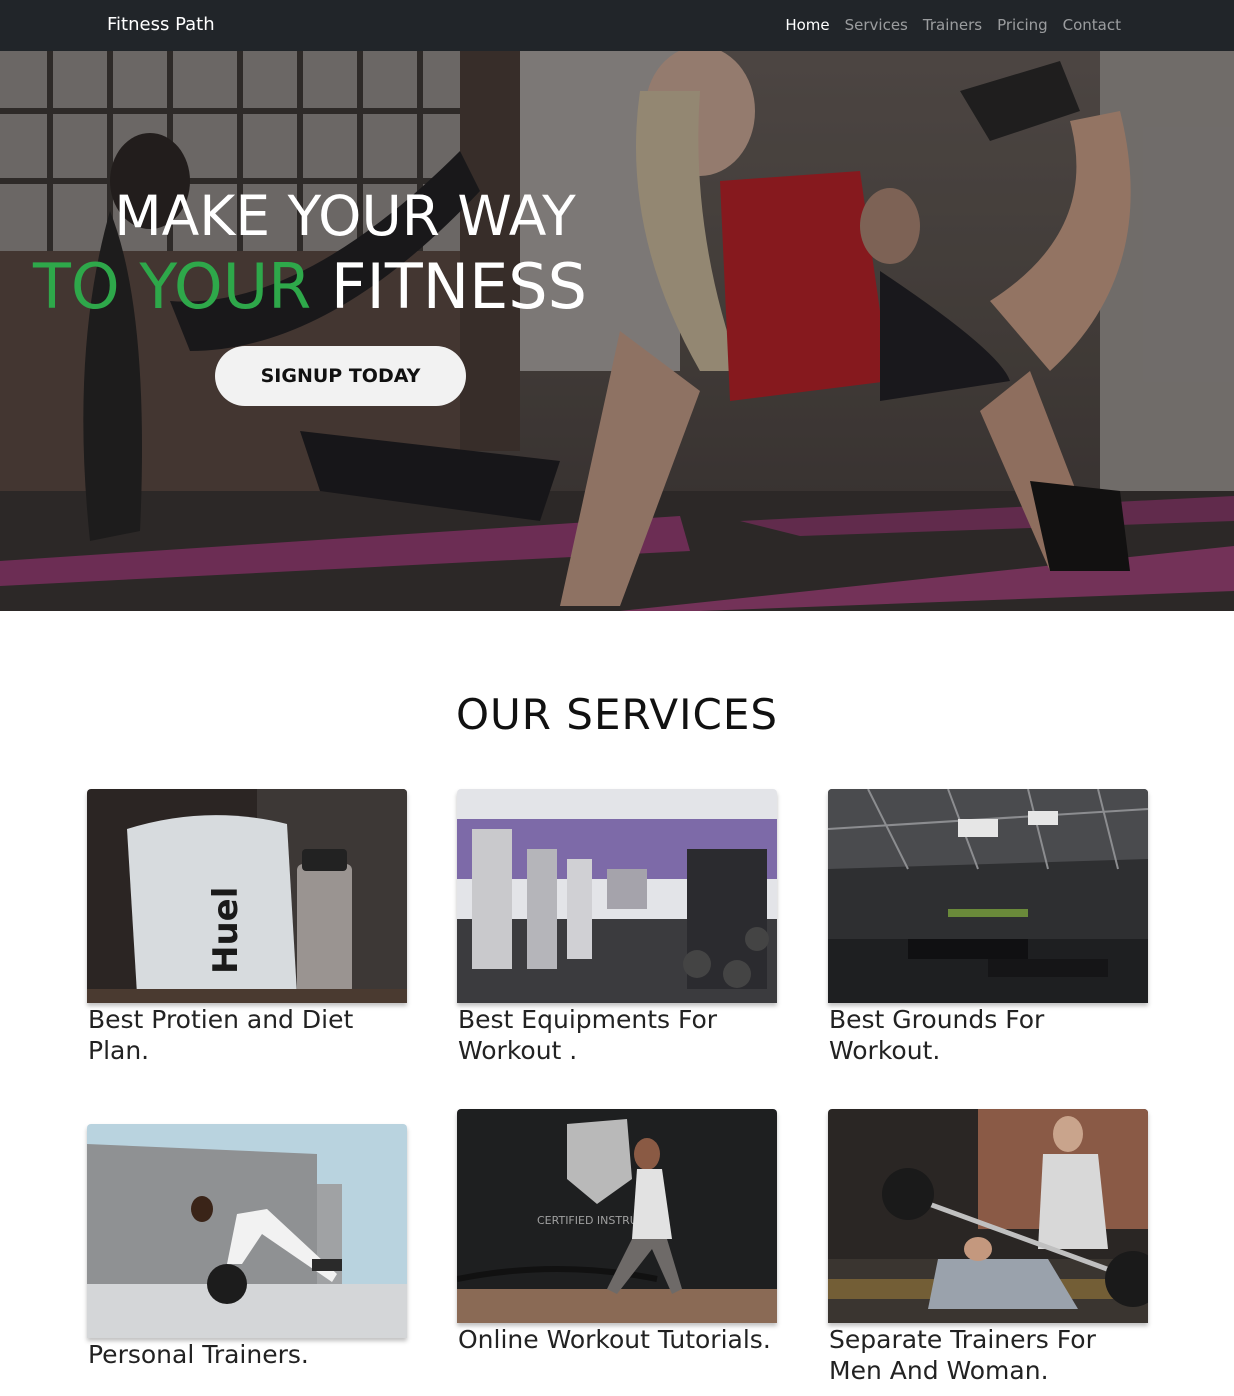 This screenshot has height=1396, width=1234. Describe the element at coordinates (340, 376) in the screenshot. I see `signup-button: SIGNUP TODAY` at that location.